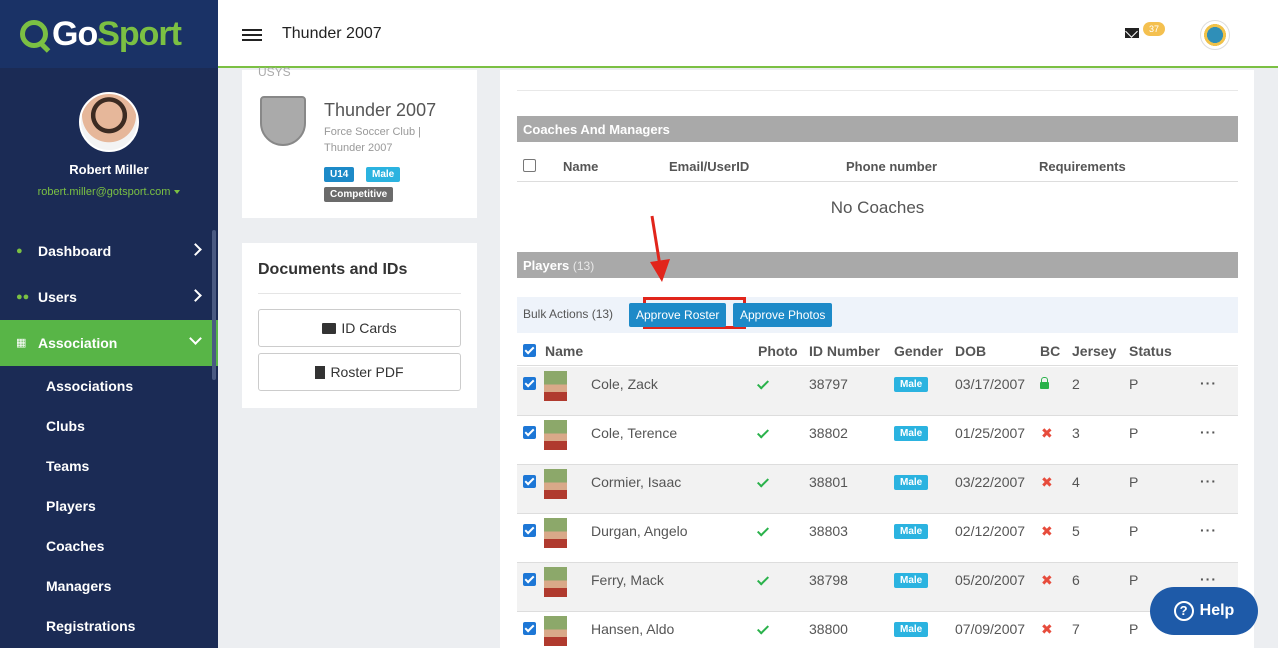 The image size is (1278, 648). Describe the element at coordinates (57, 297) in the screenshot. I see `sidebar-item-label: Users` at that location.